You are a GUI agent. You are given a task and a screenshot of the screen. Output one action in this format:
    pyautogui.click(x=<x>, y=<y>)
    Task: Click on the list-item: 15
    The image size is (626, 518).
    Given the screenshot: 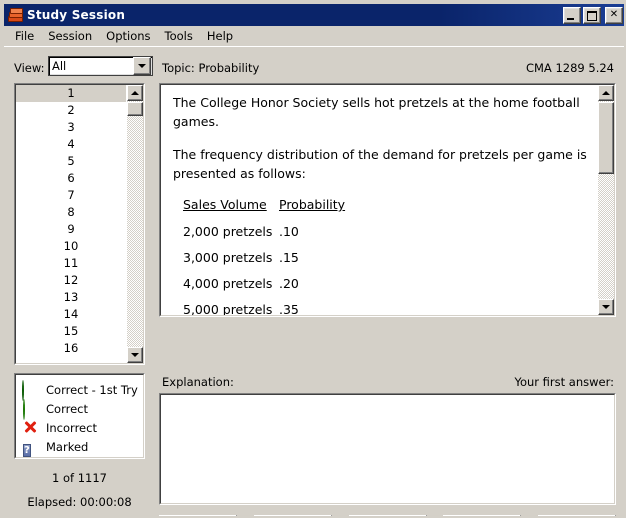 What is the action you would take?
    pyautogui.click(x=71, y=331)
    